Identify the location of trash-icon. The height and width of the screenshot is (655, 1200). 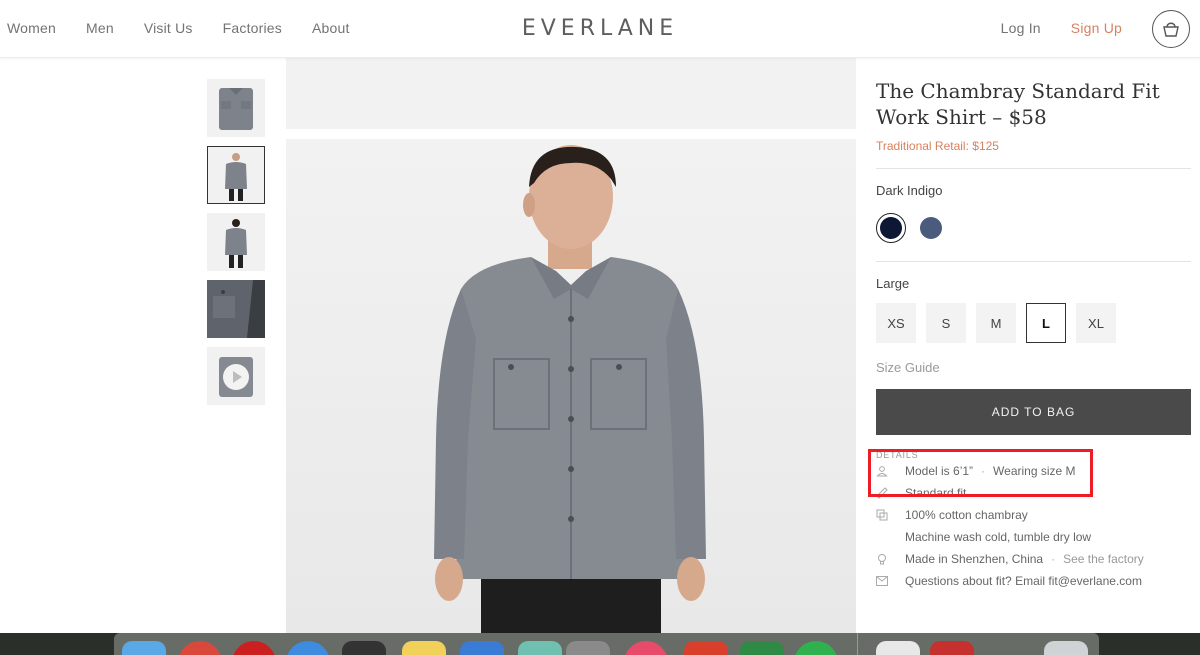
(1066, 648).